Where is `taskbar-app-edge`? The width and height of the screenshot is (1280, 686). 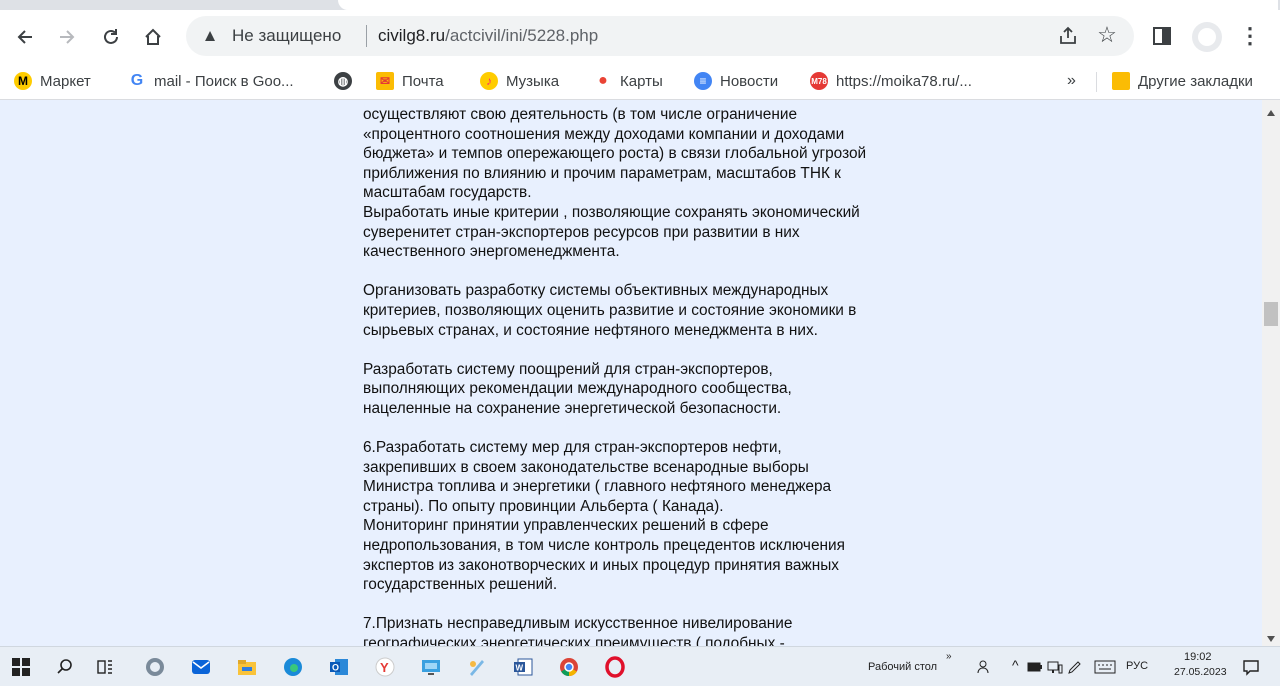 taskbar-app-edge is located at coordinates (293, 667).